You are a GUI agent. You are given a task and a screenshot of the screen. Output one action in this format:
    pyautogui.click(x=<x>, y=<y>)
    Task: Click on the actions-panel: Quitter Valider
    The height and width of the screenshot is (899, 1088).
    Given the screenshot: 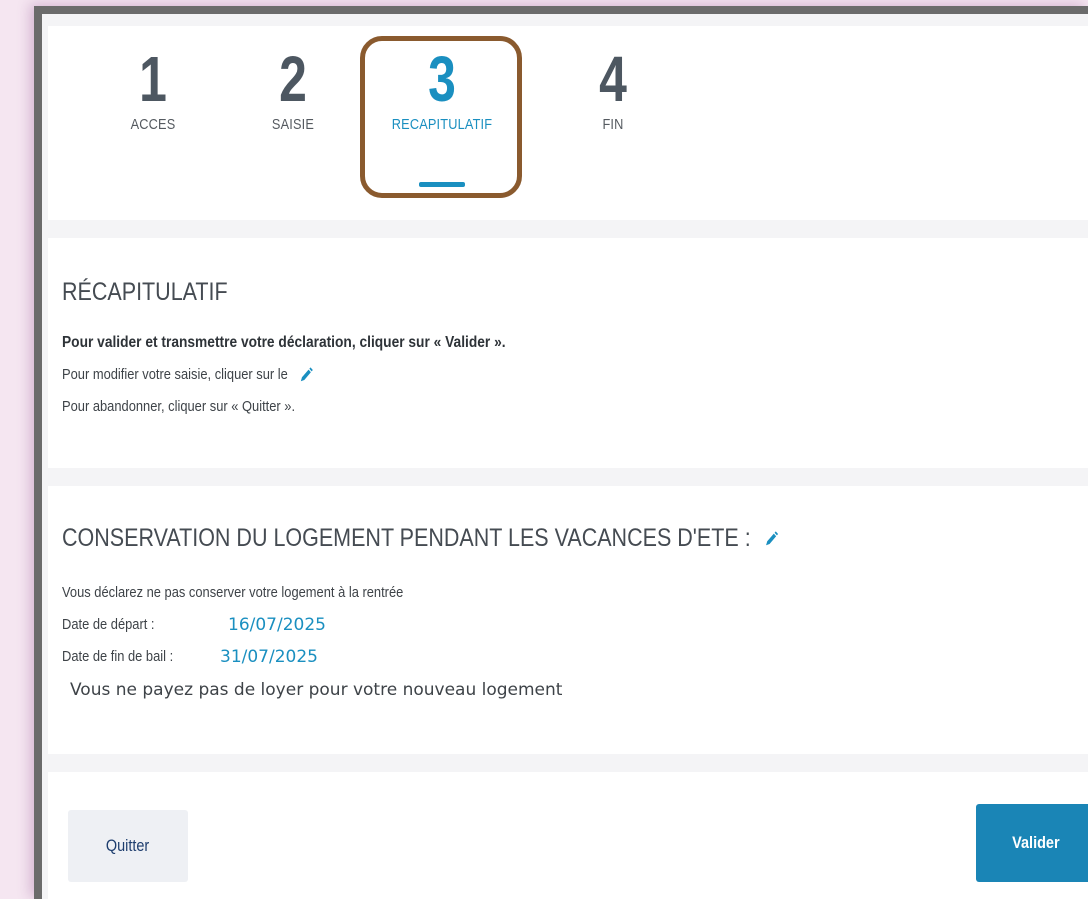 What is the action you would take?
    pyautogui.click(x=568, y=835)
    